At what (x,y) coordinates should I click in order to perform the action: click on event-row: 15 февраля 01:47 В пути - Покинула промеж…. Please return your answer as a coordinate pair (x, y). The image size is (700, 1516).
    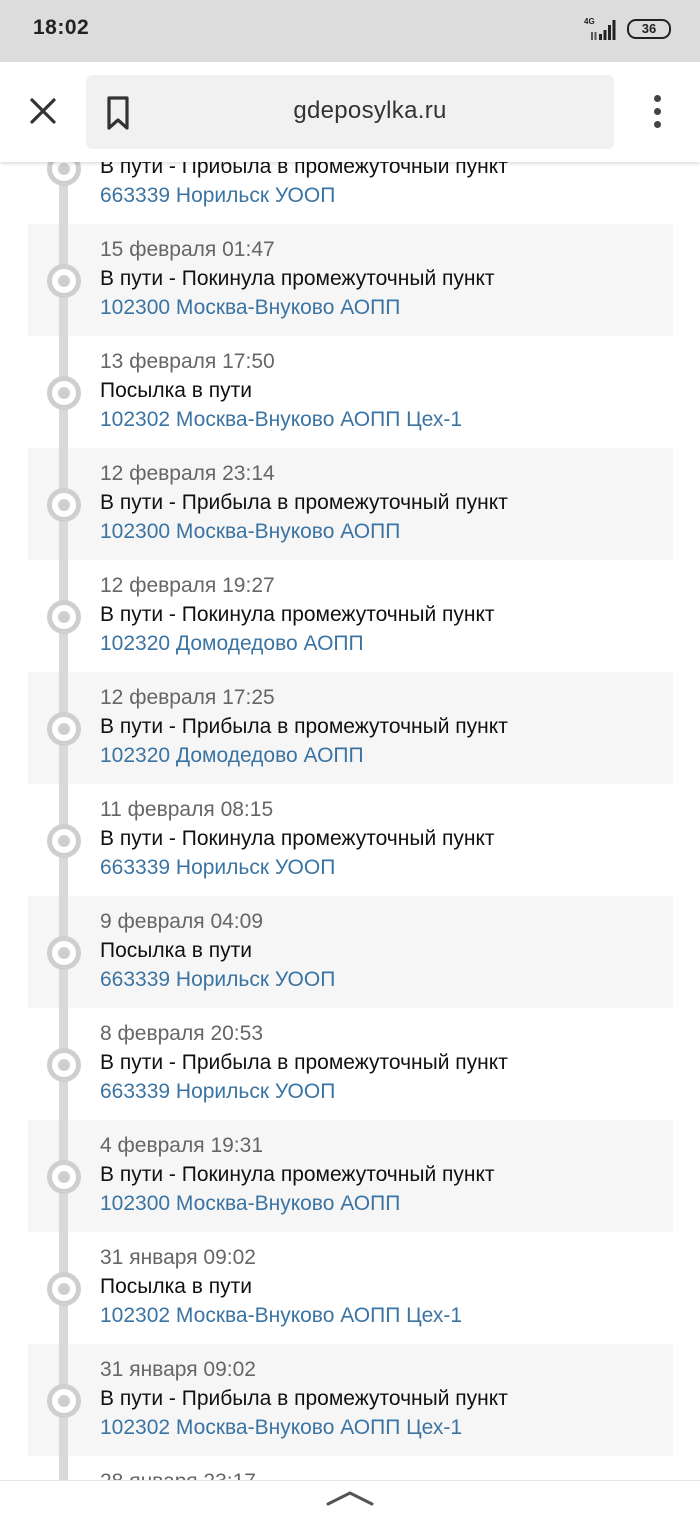
    Looking at the image, I should click on (350, 280).